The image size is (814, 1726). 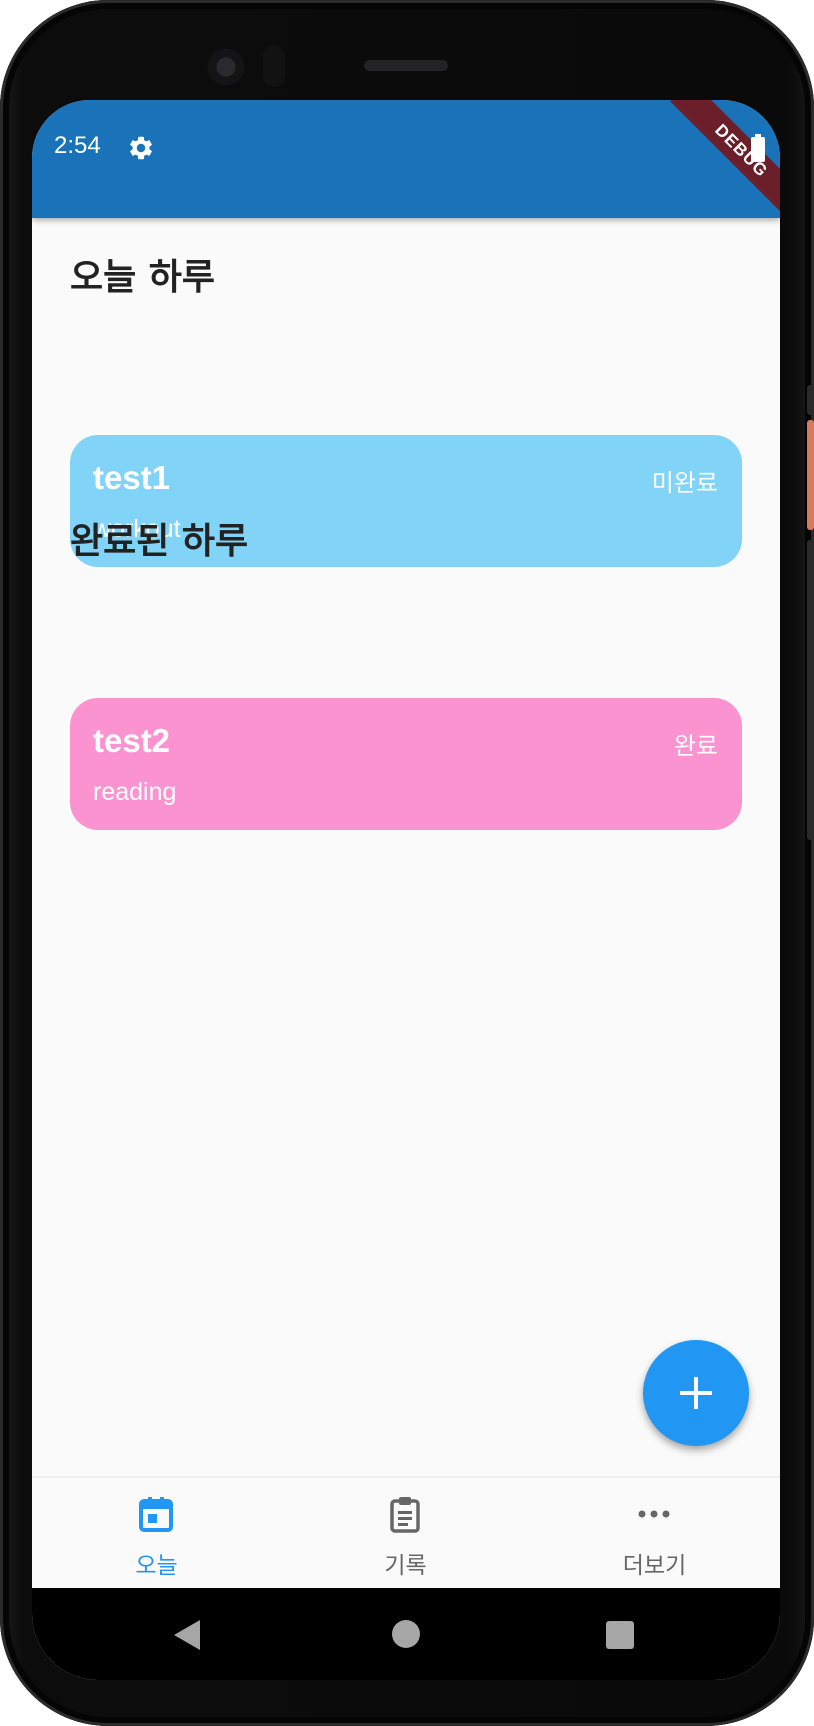 What do you see at coordinates (132, 477) in the screenshot?
I see `card-title: test1` at bounding box center [132, 477].